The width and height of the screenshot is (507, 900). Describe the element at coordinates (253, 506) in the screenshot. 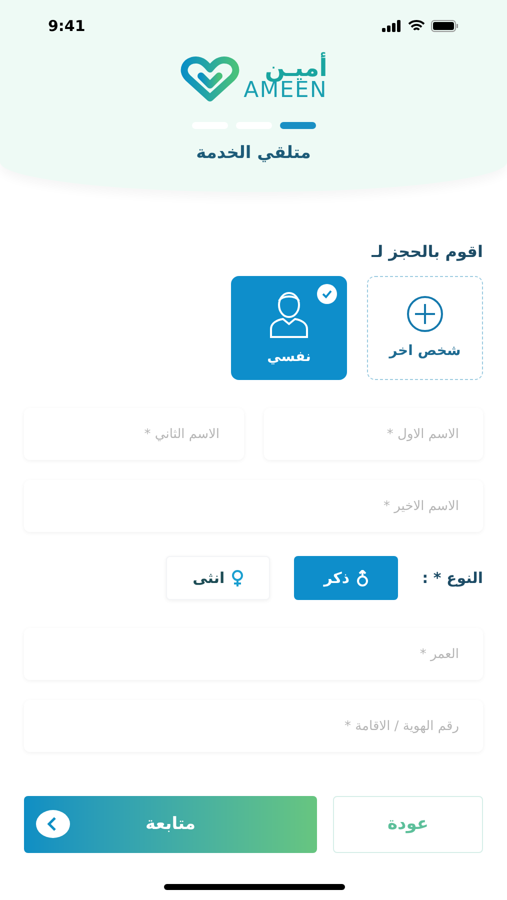

I see `text-field: الاسم الاخير *` at that location.